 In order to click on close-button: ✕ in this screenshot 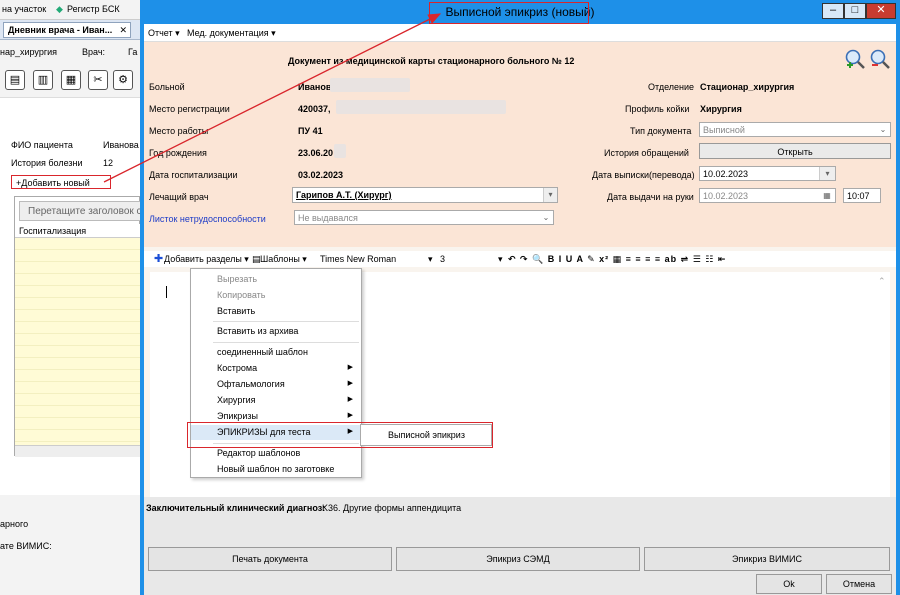, I will do `click(881, 11)`.